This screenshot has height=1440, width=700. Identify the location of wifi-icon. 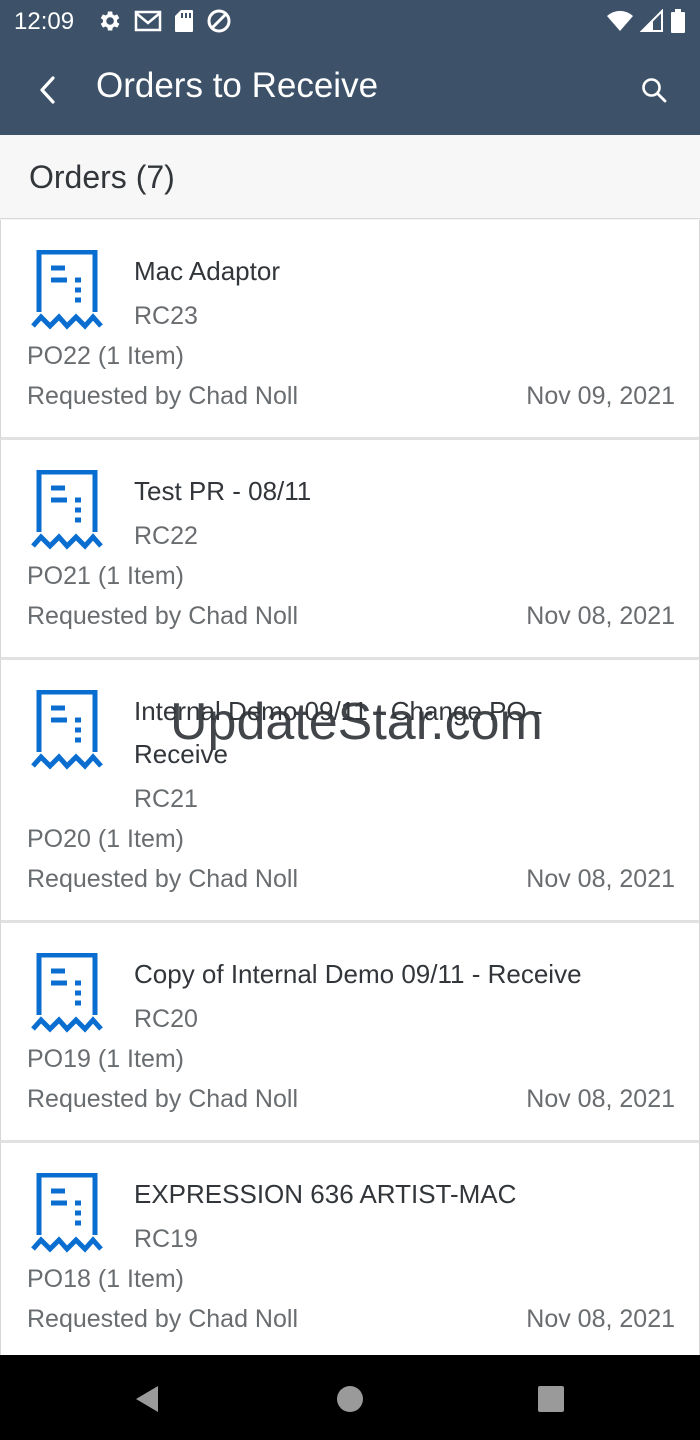
(620, 20).